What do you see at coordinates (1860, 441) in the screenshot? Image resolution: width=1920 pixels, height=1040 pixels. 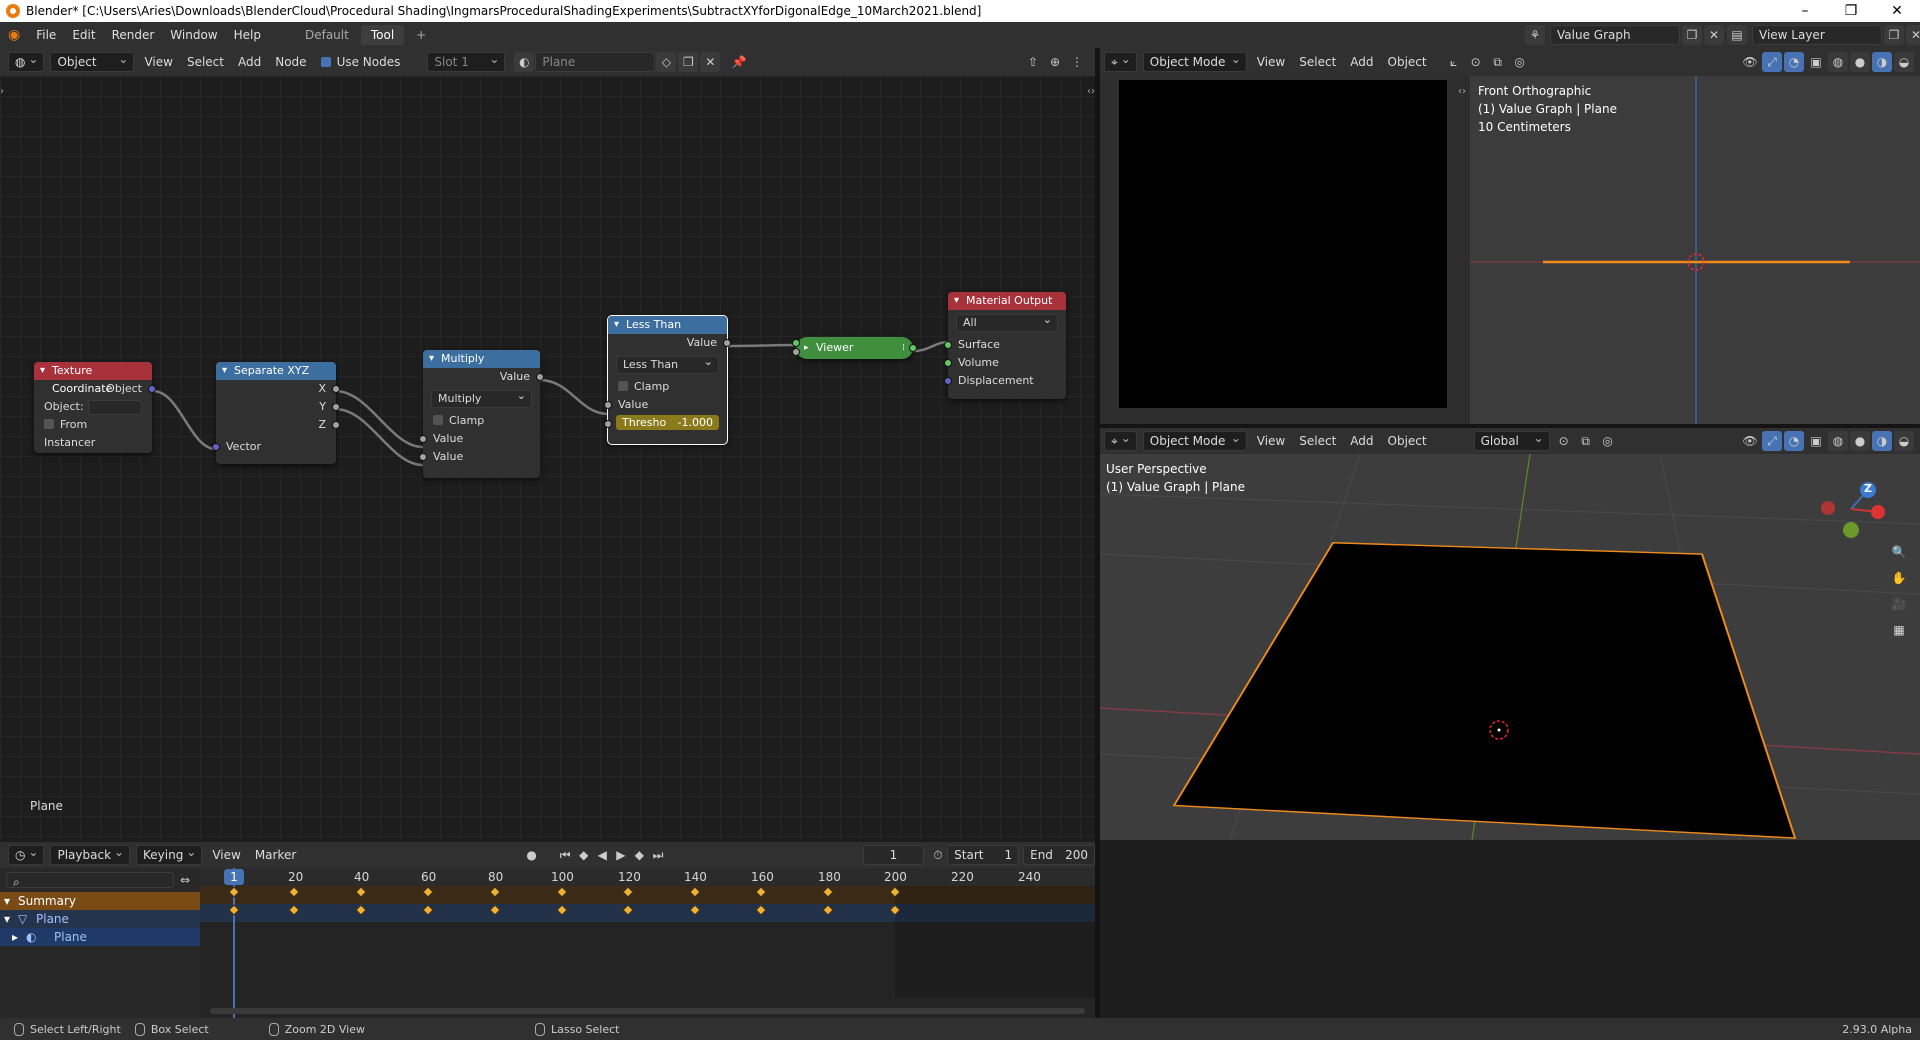 I see `solid-shading-icon: ●` at bounding box center [1860, 441].